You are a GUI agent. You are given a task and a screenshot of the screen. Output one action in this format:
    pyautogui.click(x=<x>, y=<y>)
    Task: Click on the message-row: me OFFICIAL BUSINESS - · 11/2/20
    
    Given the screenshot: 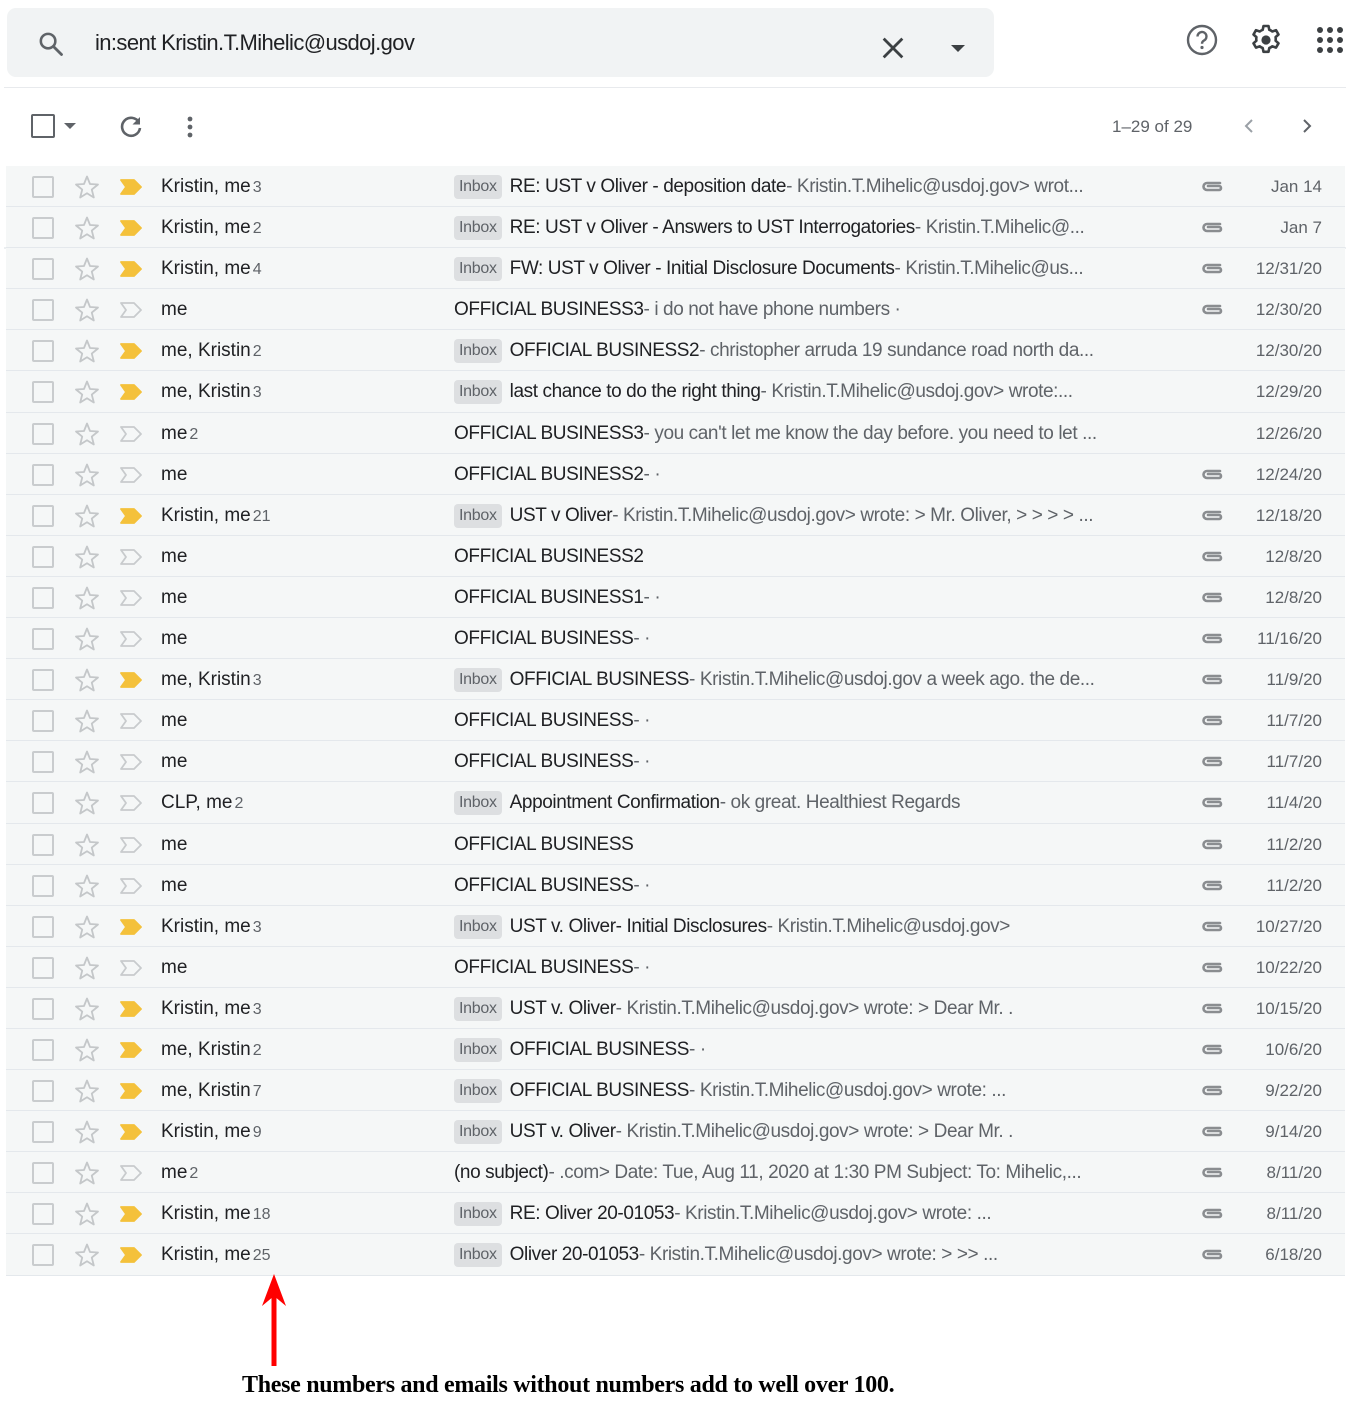 What is the action you would take?
    pyautogui.click(x=675, y=885)
    